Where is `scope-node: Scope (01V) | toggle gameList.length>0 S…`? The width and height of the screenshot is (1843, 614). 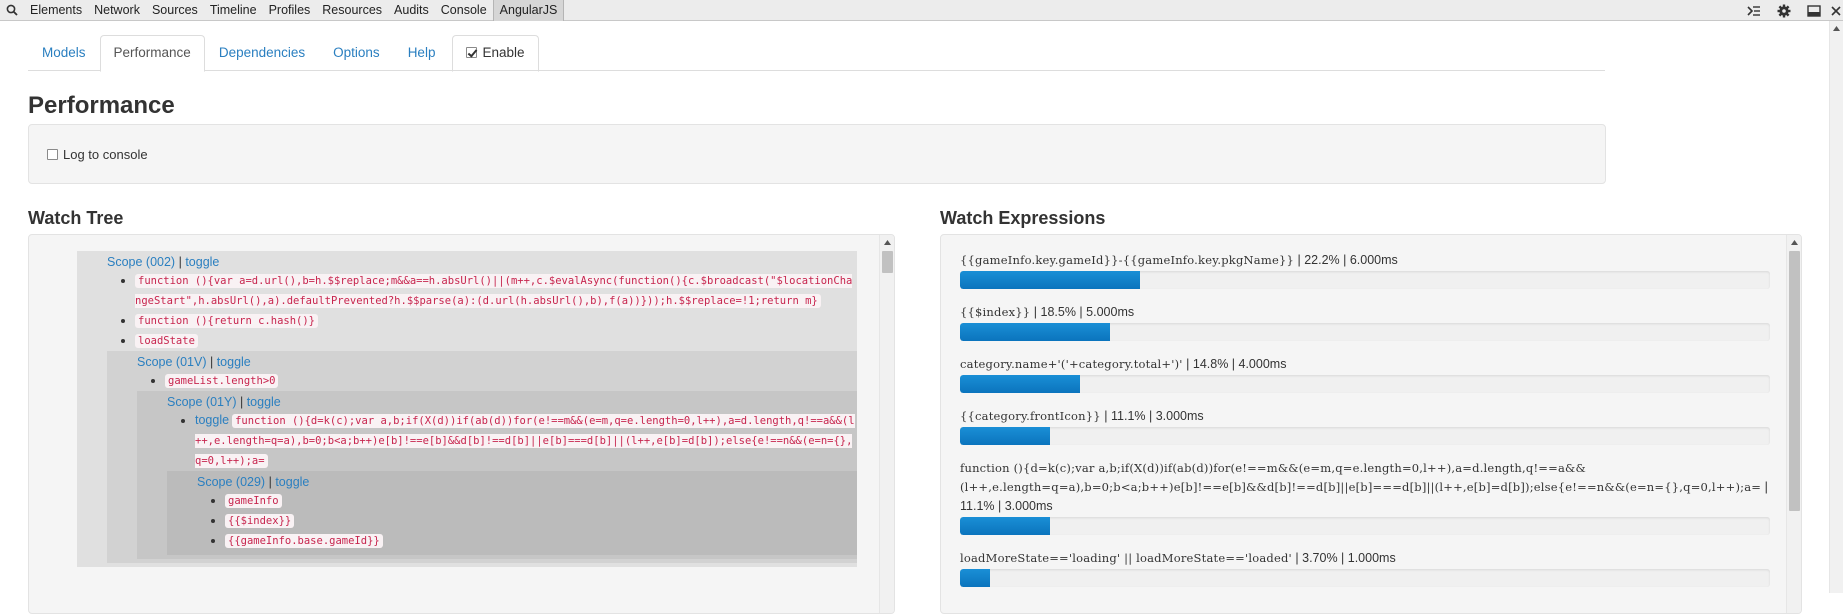 scope-node: Scope (01V) | toggle gameList.length>0 S… is located at coordinates (482, 457).